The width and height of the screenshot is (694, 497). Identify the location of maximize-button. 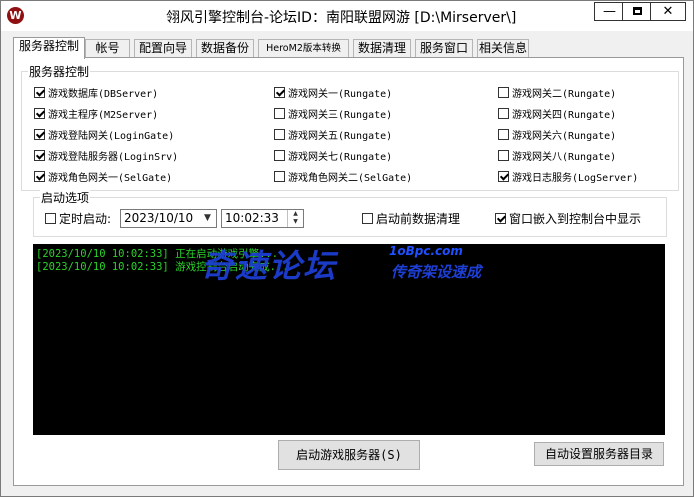
(637, 11).